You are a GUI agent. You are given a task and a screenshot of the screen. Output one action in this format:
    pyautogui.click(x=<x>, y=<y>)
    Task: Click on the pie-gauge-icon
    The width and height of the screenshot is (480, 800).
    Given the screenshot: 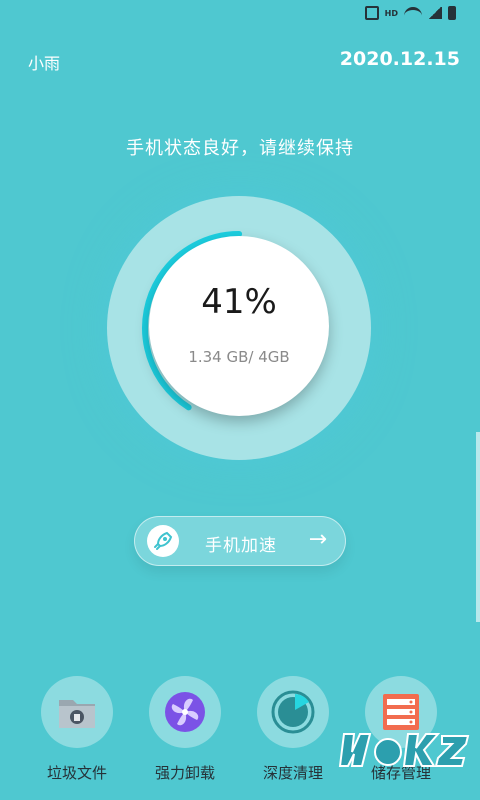 What is the action you would take?
    pyautogui.click(x=293, y=712)
    